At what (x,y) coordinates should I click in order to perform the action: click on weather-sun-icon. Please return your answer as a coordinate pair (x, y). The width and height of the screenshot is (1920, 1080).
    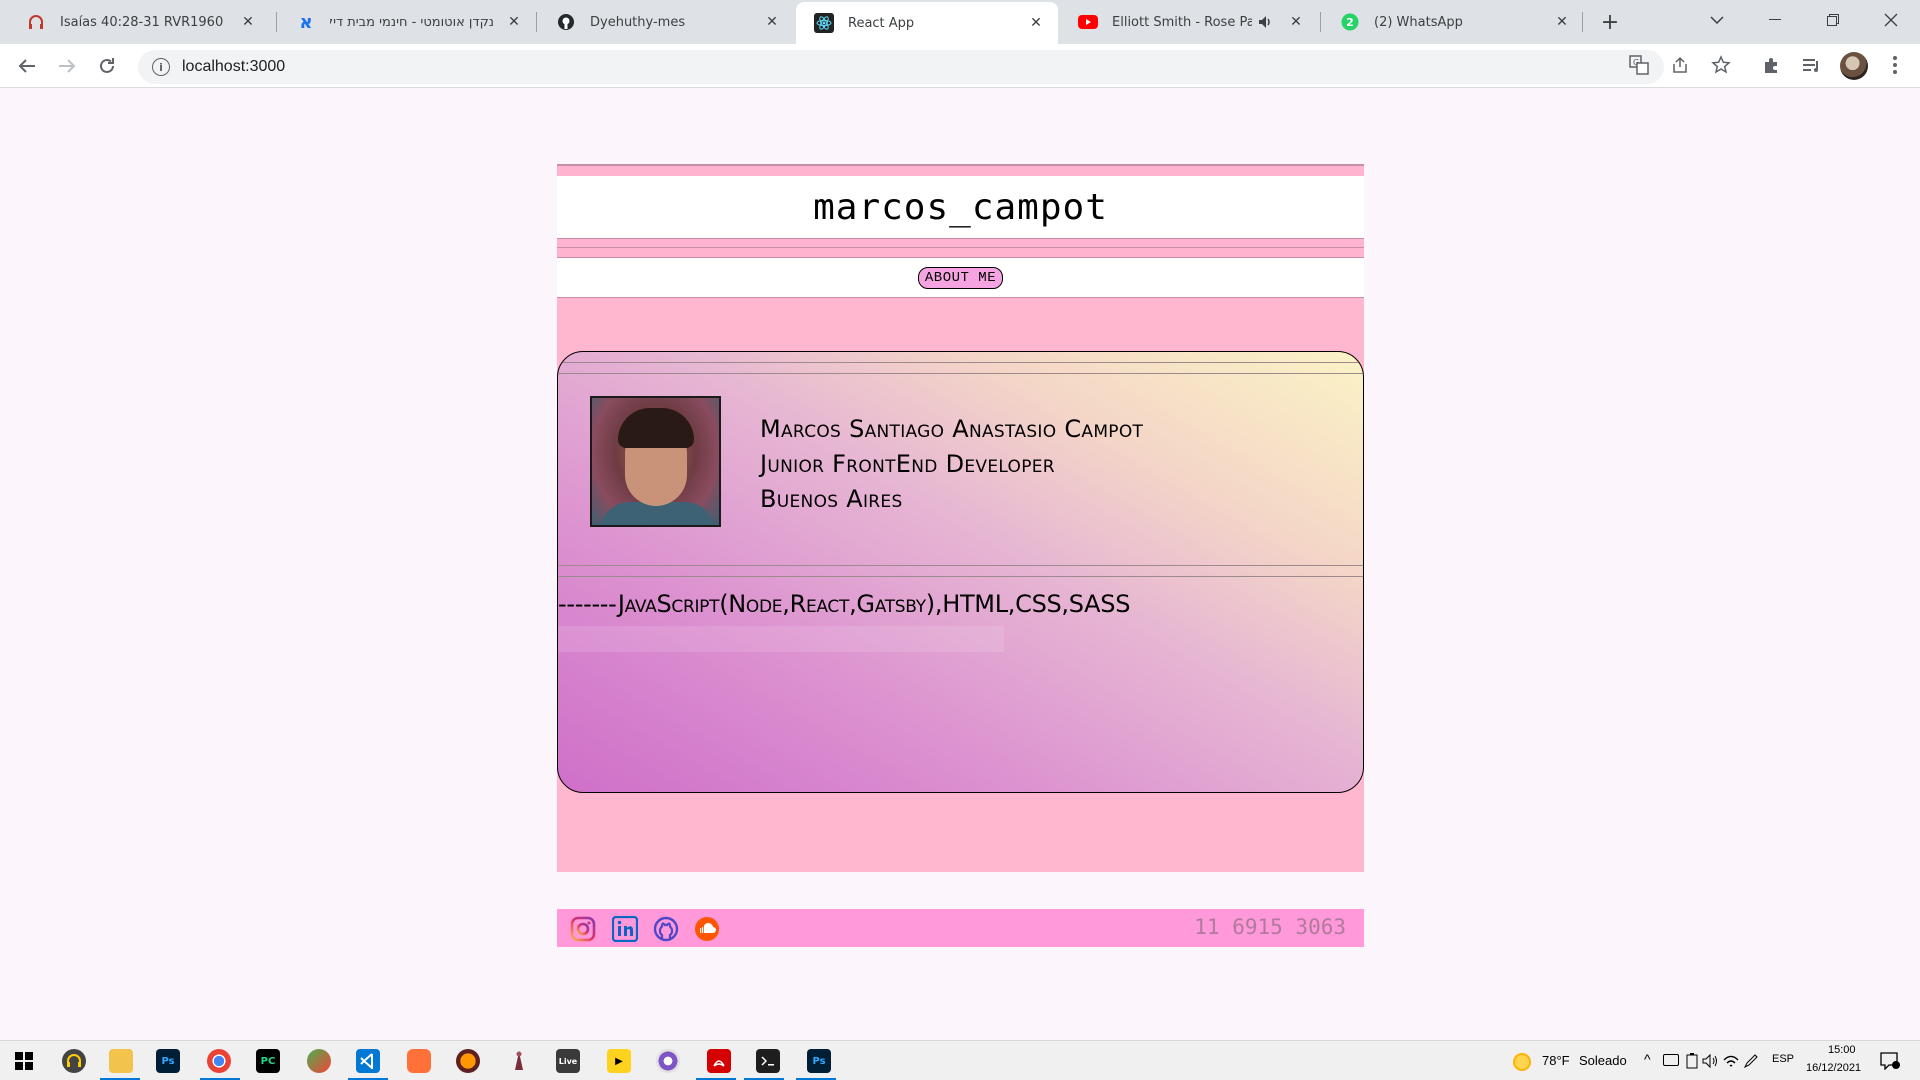
    Looking at the image, I should click on (1522, 1062).